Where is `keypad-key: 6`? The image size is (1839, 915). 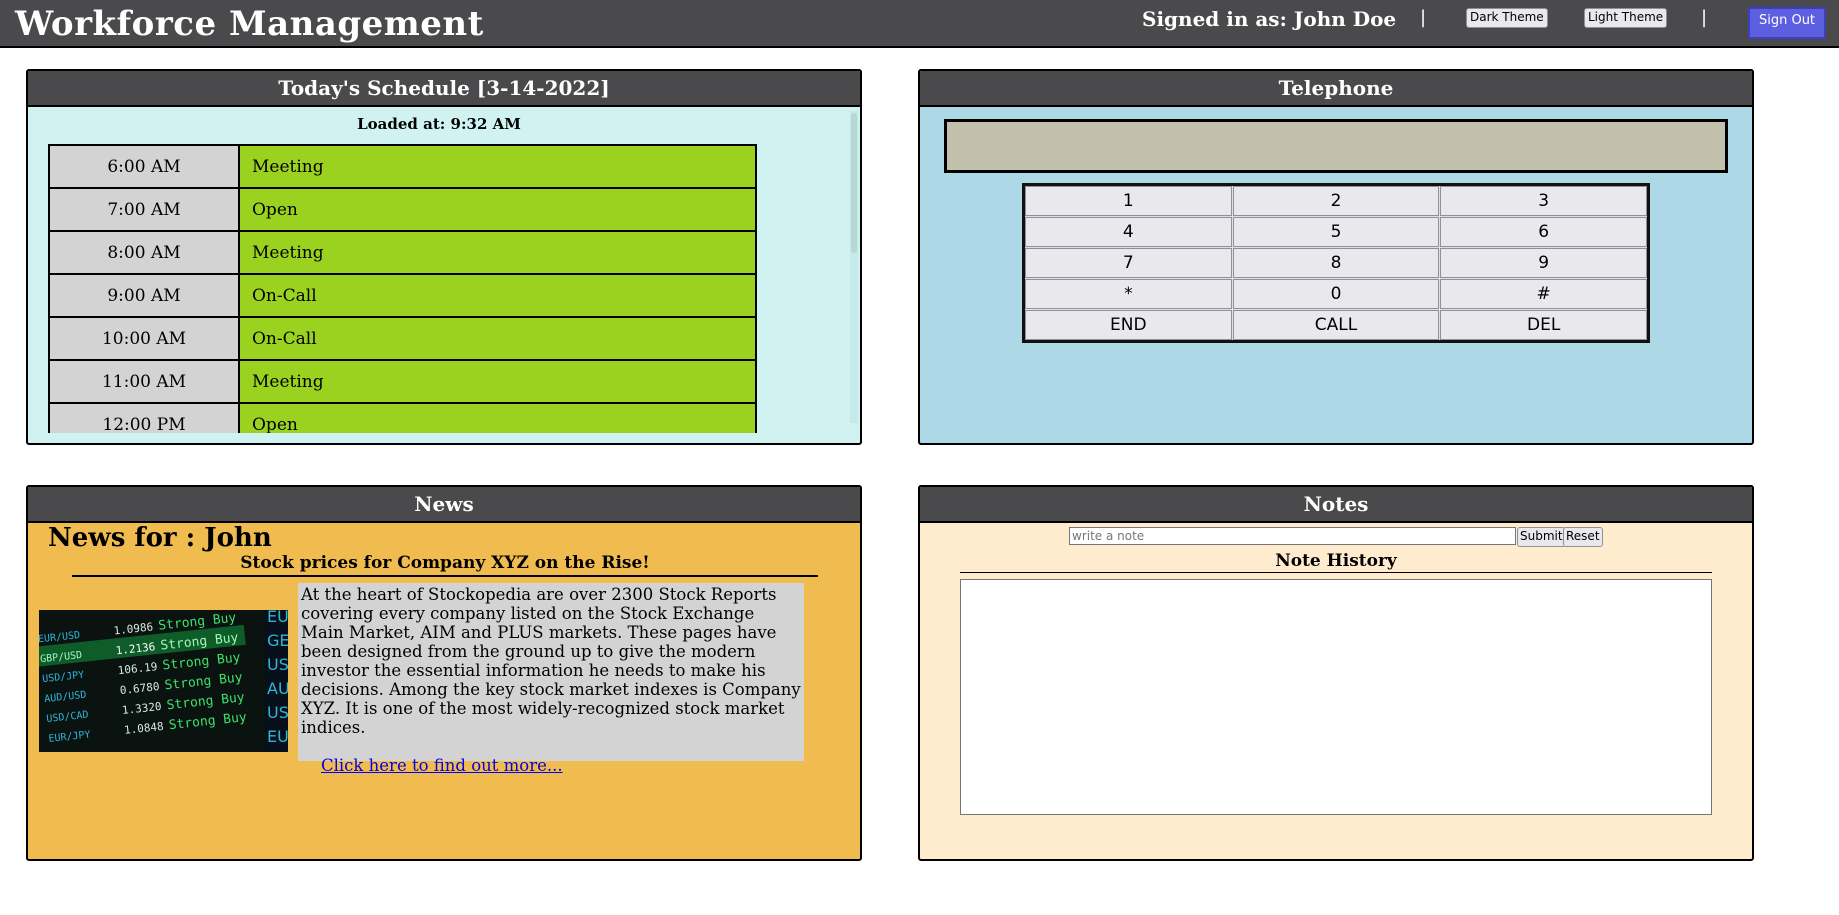
keypad-key: 6 is located at coordinates (1543, 232).